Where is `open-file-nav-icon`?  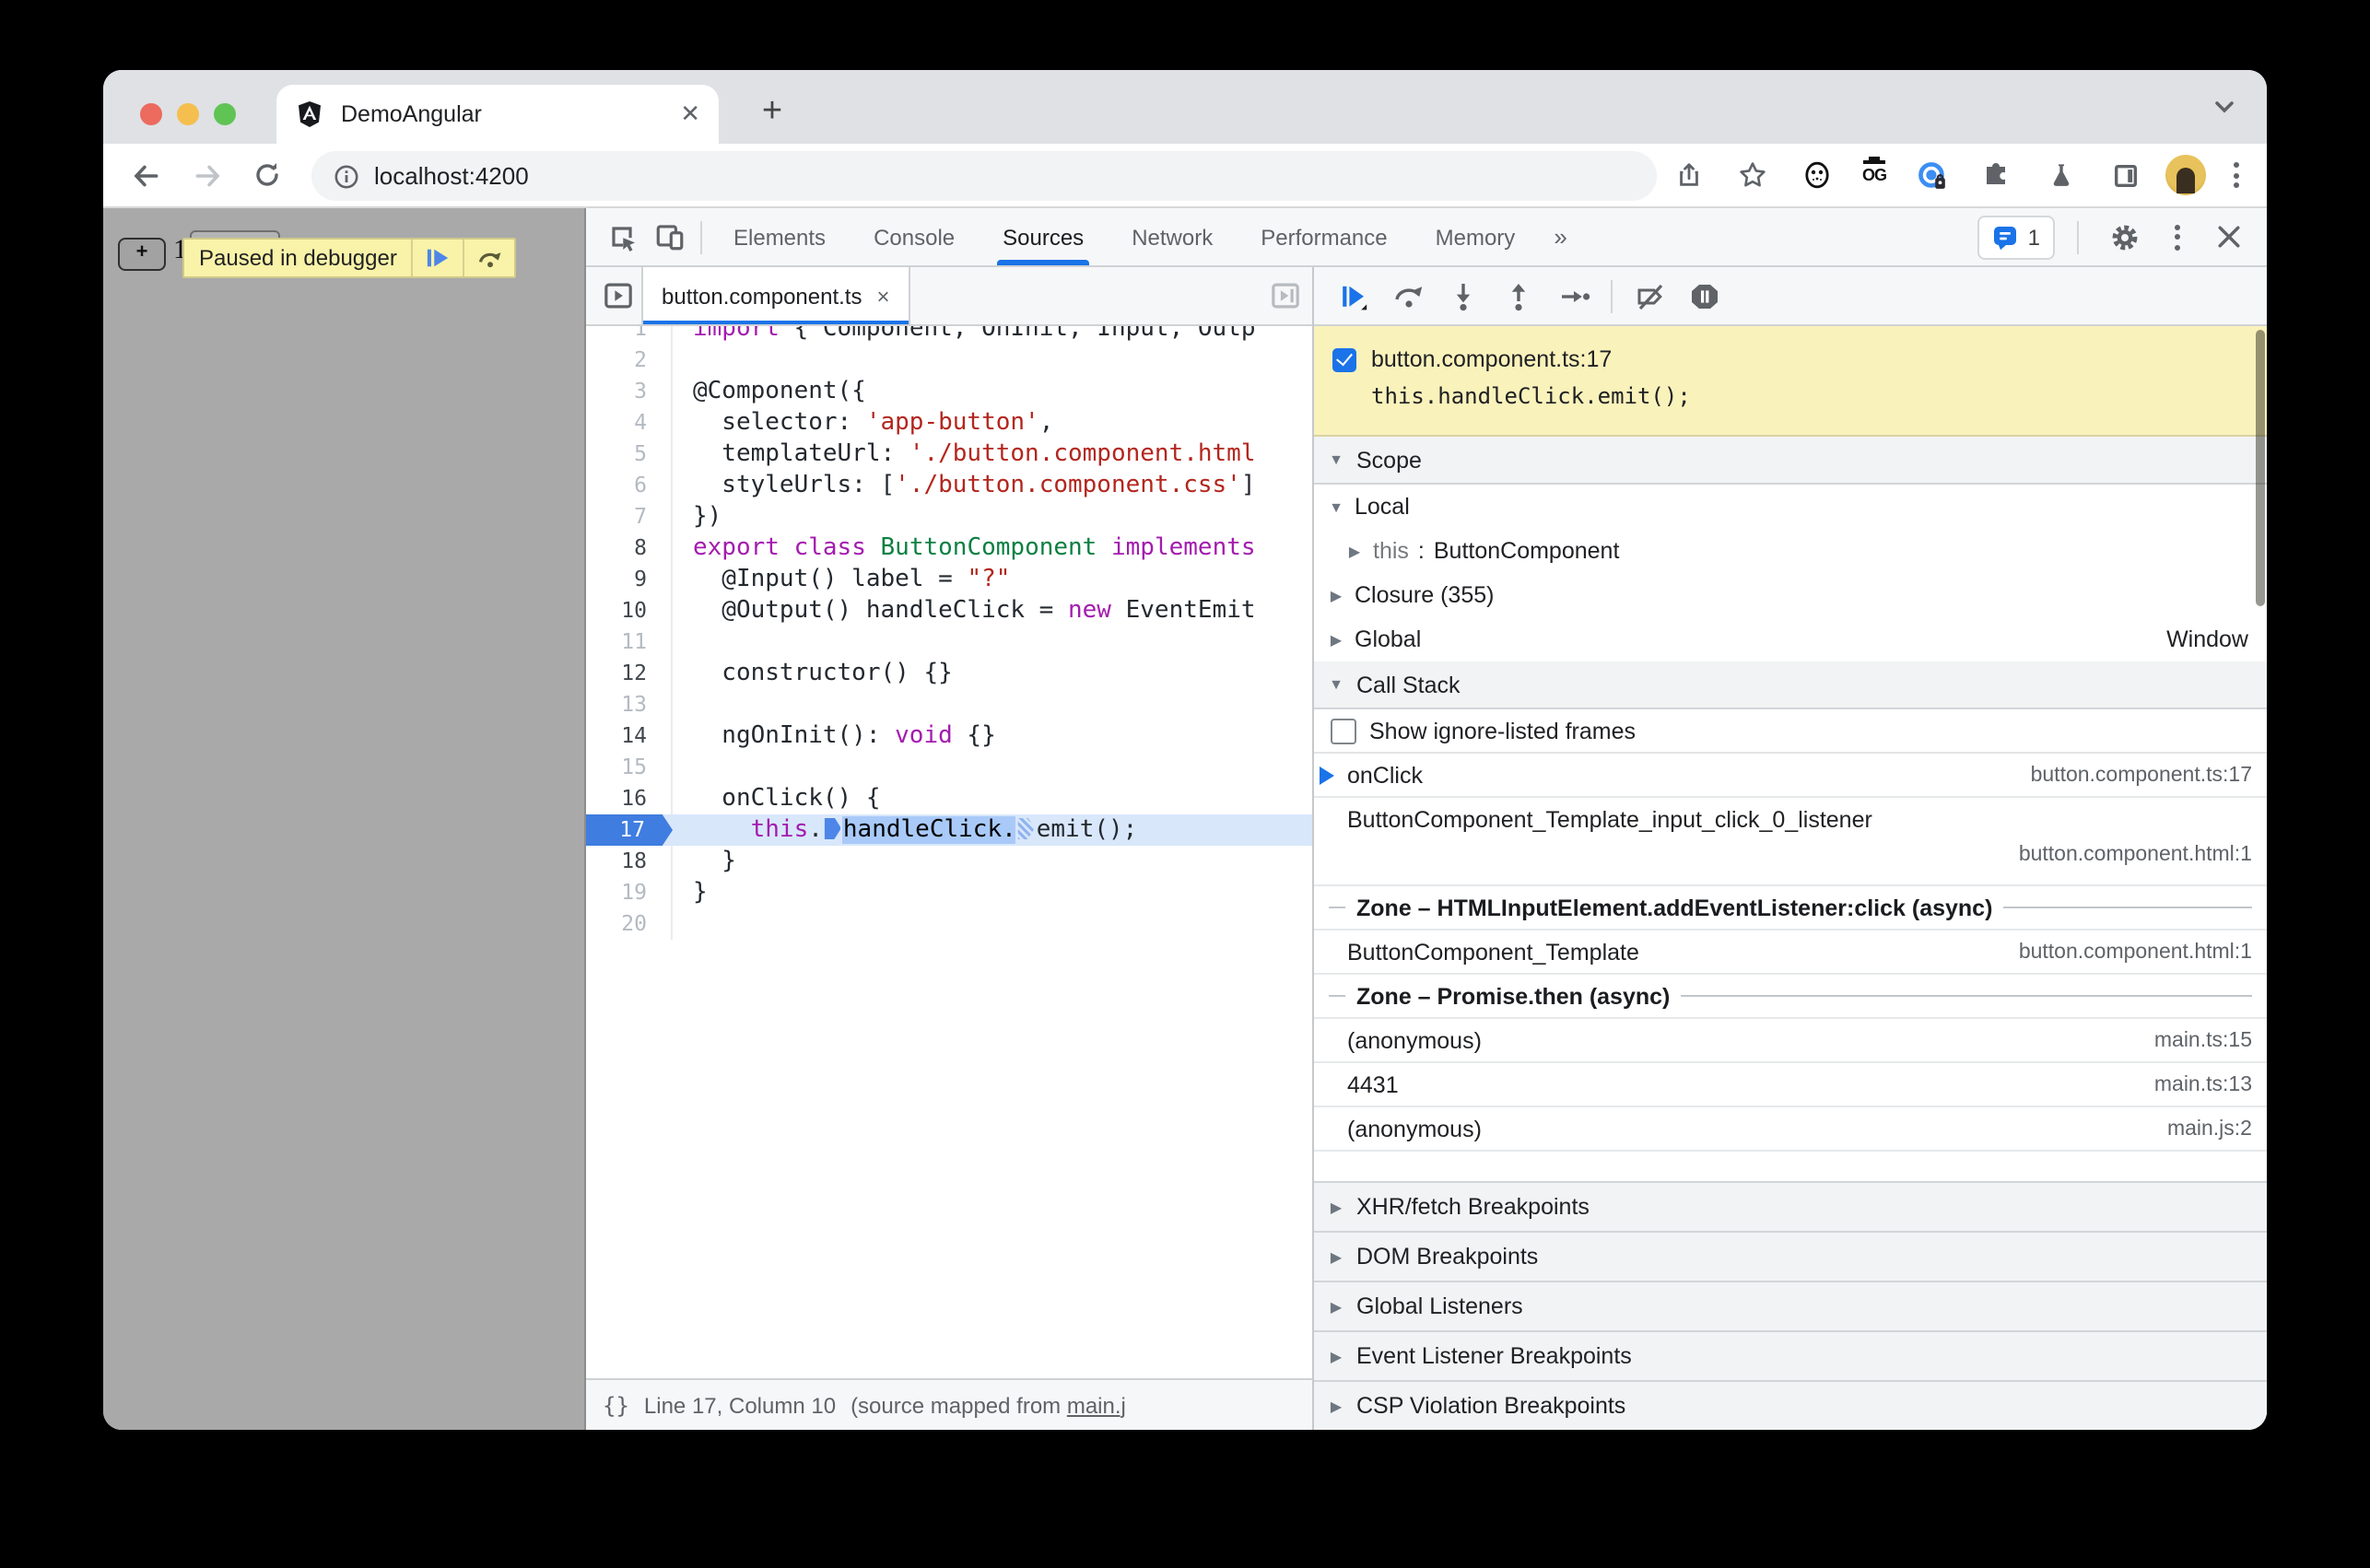
open-file-nav-icon is located at coordinates (1291, 295).